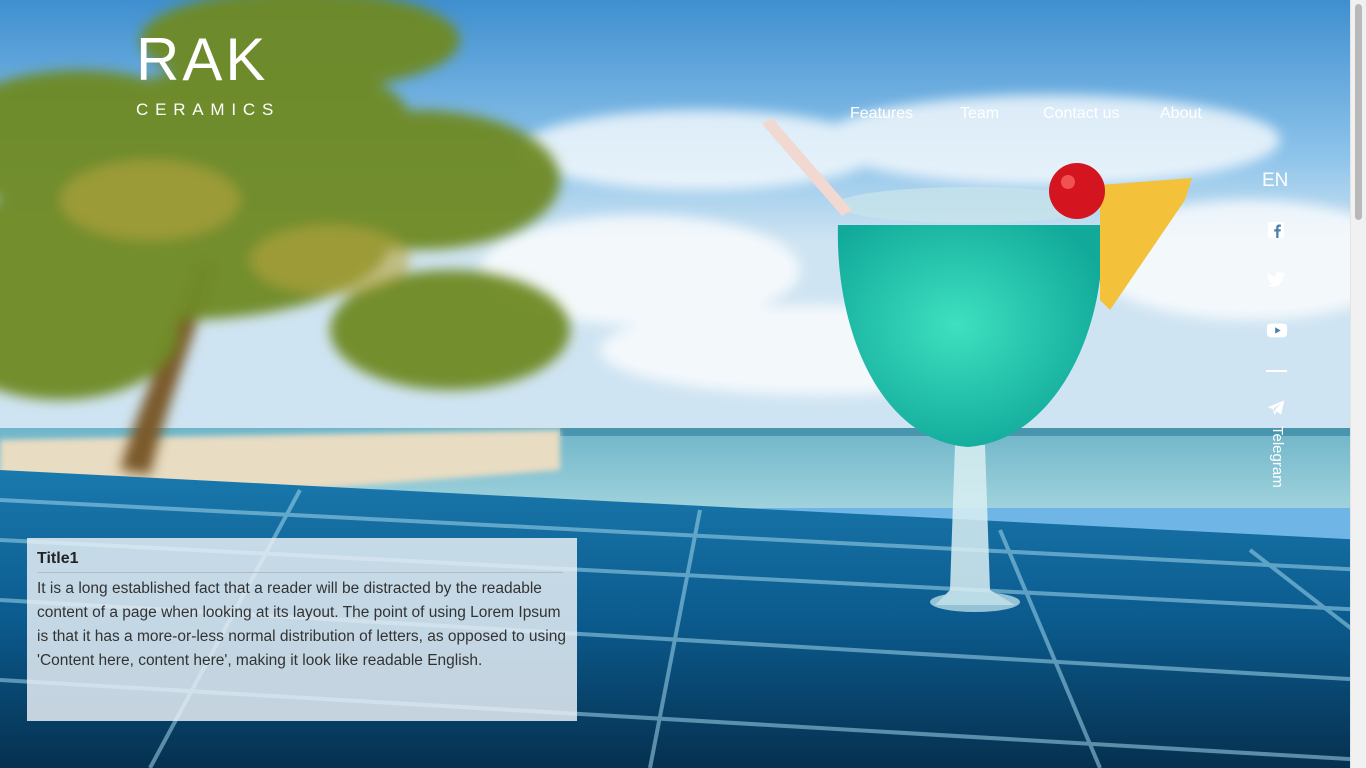 Image resolution: width=1366 pixels, height=768 pixels. I want to click on page-scrollbar, so click(1358, 384).